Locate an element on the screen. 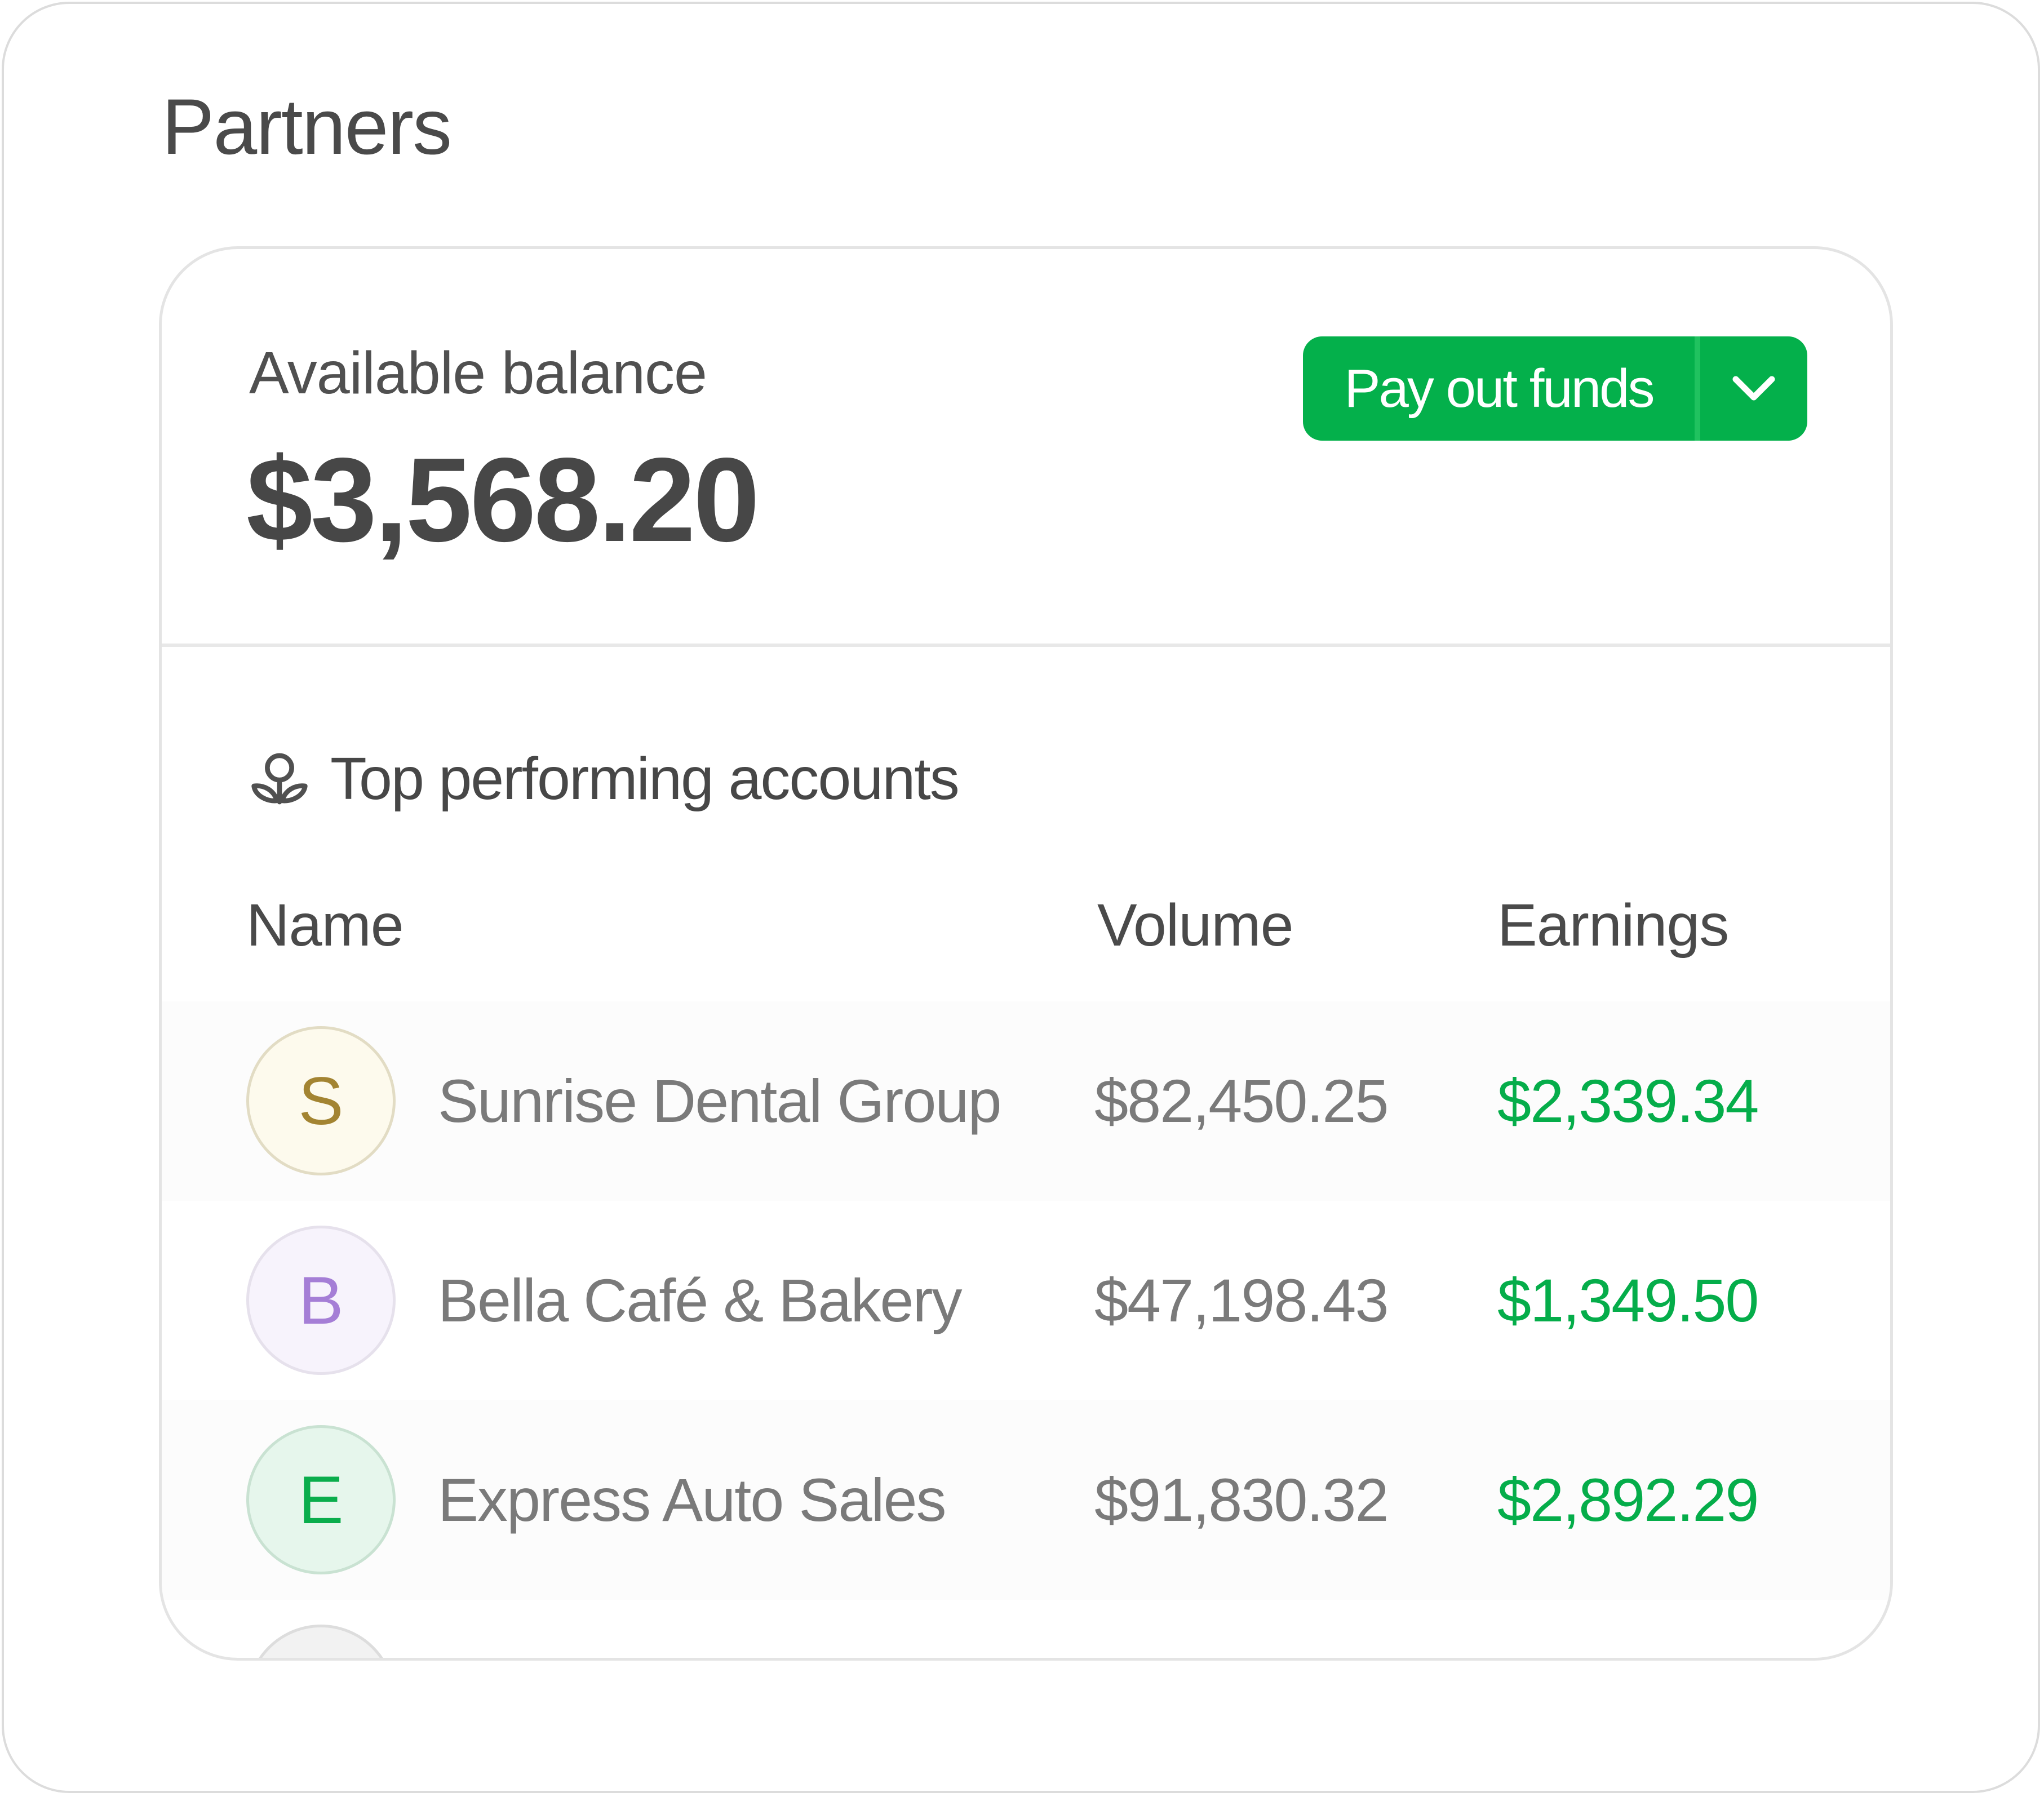 This screenshot has width=2044, height=1797. account-volume: $91,830.32 is located at coordinates (1241, 1500).